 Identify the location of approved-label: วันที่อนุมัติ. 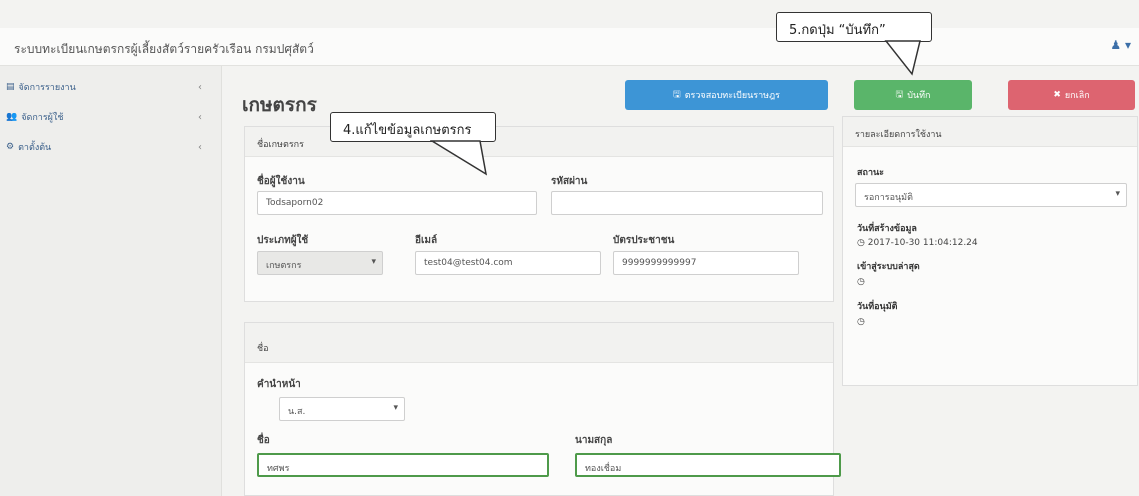
(877, 307).